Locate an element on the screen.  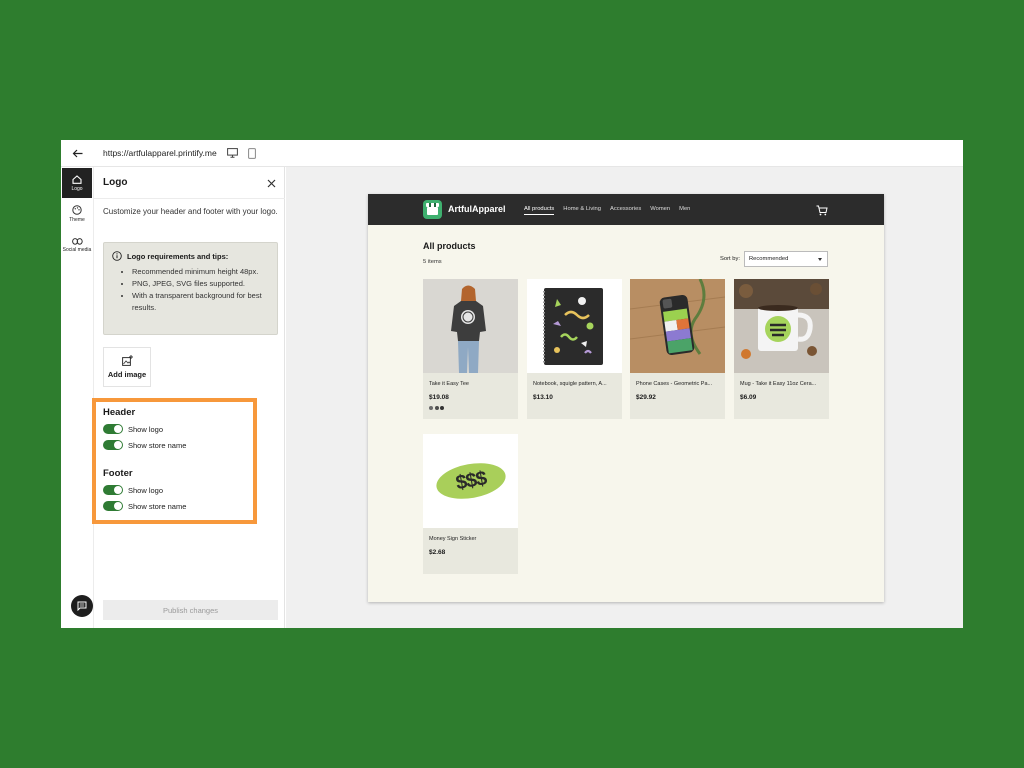
cart-icon is located at coordinates (822, 210).